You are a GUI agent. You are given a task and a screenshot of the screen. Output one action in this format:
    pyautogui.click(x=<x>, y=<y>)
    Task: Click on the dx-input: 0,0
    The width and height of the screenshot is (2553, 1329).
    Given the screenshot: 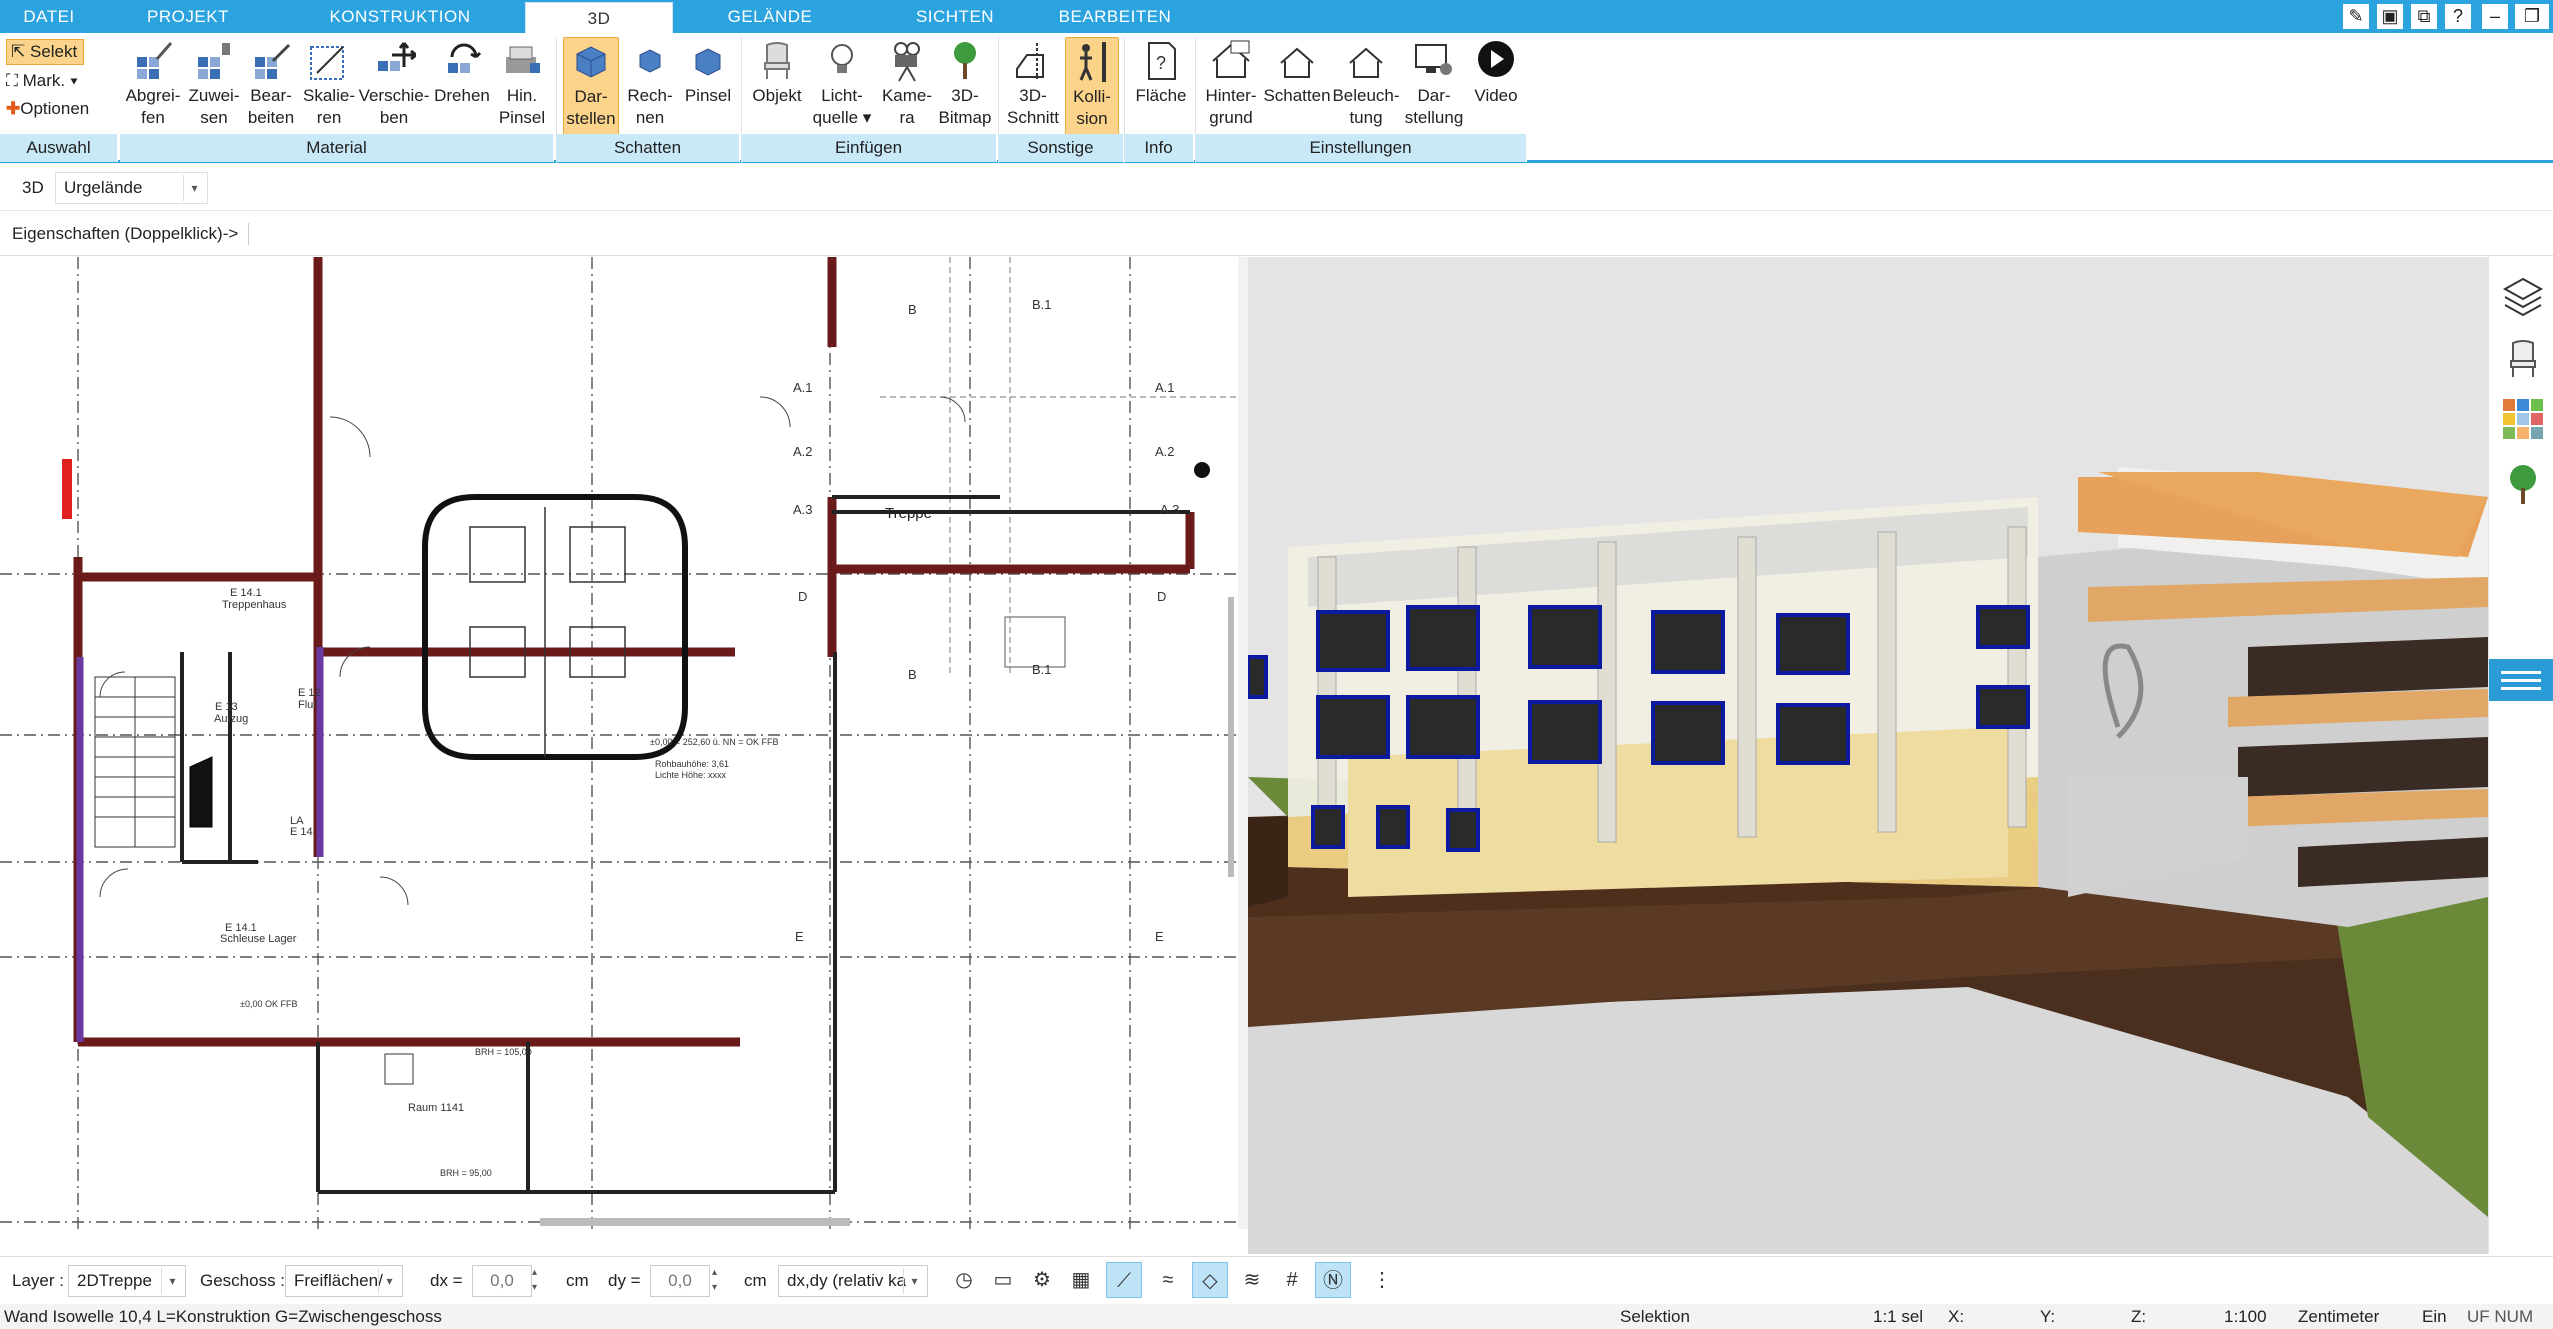 What is the action you would take?
    pyautogui.click(x=502, y=1281)
    